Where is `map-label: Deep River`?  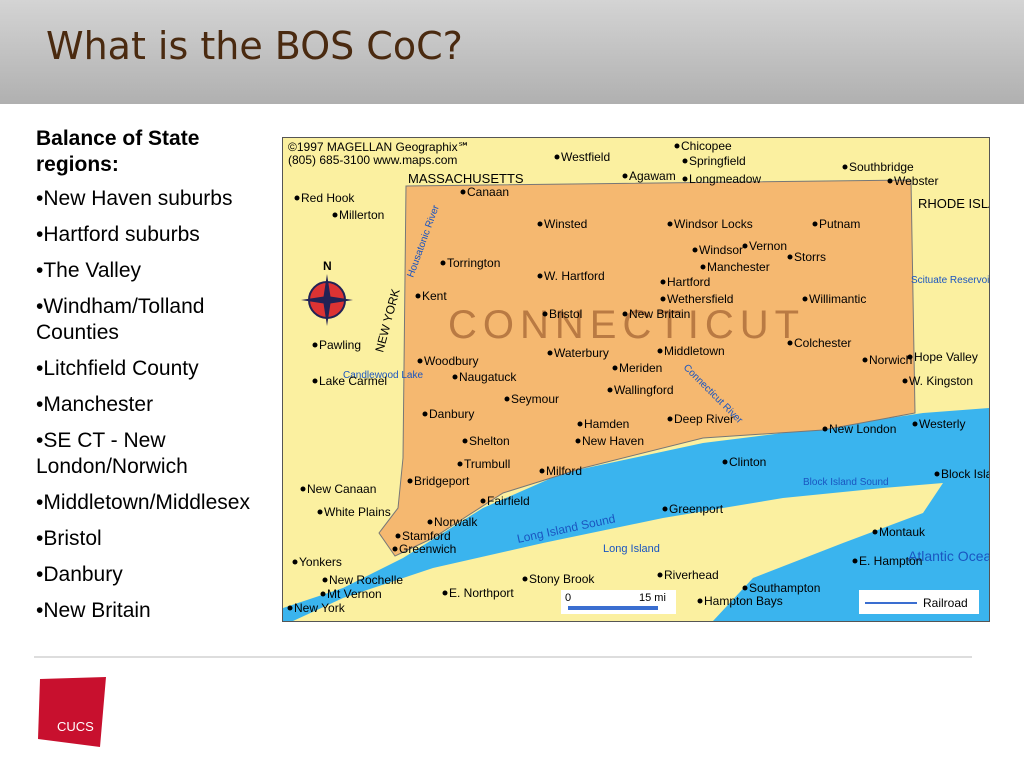
map-label: Deep River is located at coordinates (704, 419).